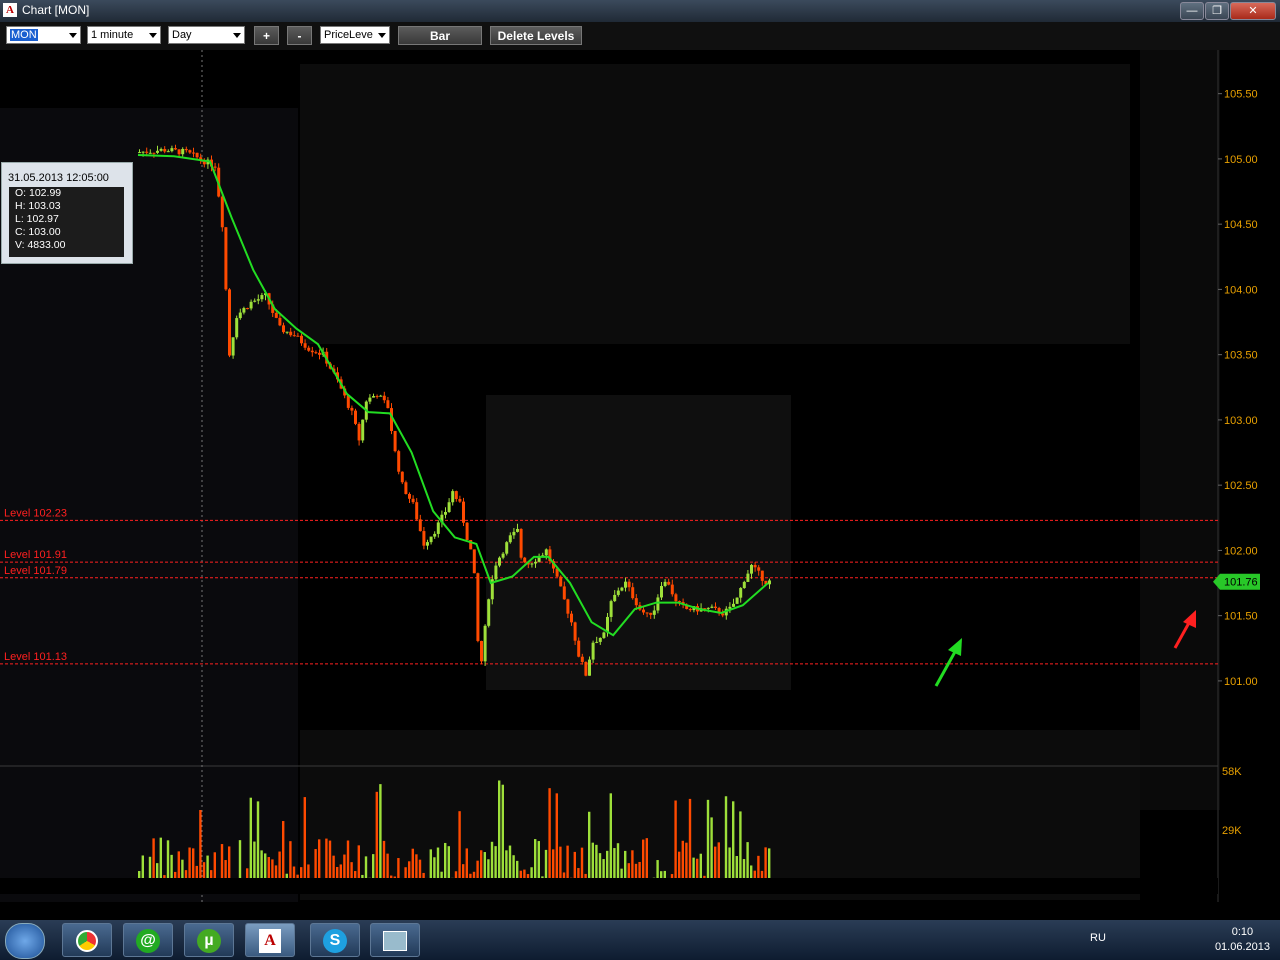 The image size is (1280, 960). I want to click on bar-button: Bar, so click(440, 35).